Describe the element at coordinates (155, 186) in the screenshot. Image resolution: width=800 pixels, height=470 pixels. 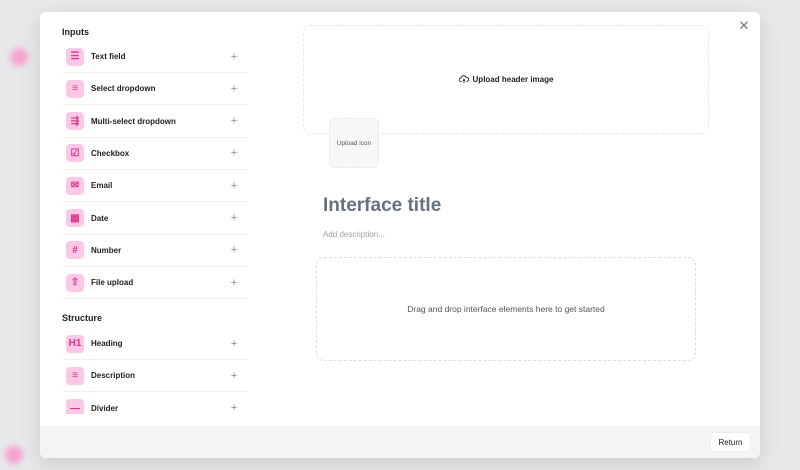
I see `element-item-email: ✉ Email +` at that location.